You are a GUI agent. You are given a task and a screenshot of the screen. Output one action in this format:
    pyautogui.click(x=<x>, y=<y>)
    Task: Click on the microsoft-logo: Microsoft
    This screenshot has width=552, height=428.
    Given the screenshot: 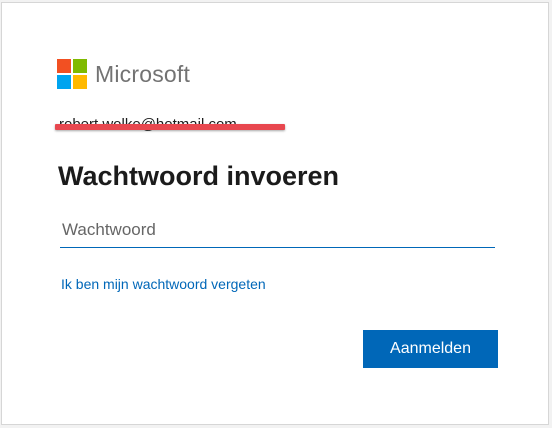 What is the action you would take?
    pyautogui.click(x=123, y=74)
    